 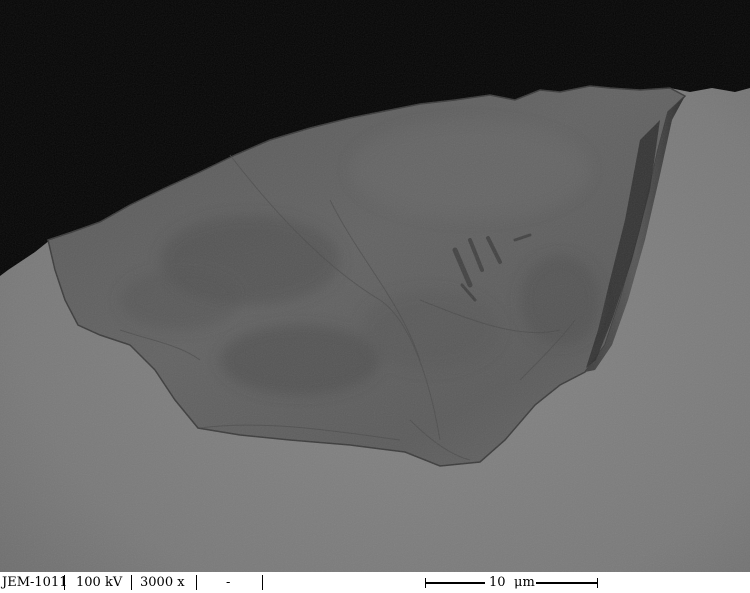 What do you see at coordinates (497, 582) in the screenshot?
I see `scale-bar-value: 10` at bounding box center [497, 582].